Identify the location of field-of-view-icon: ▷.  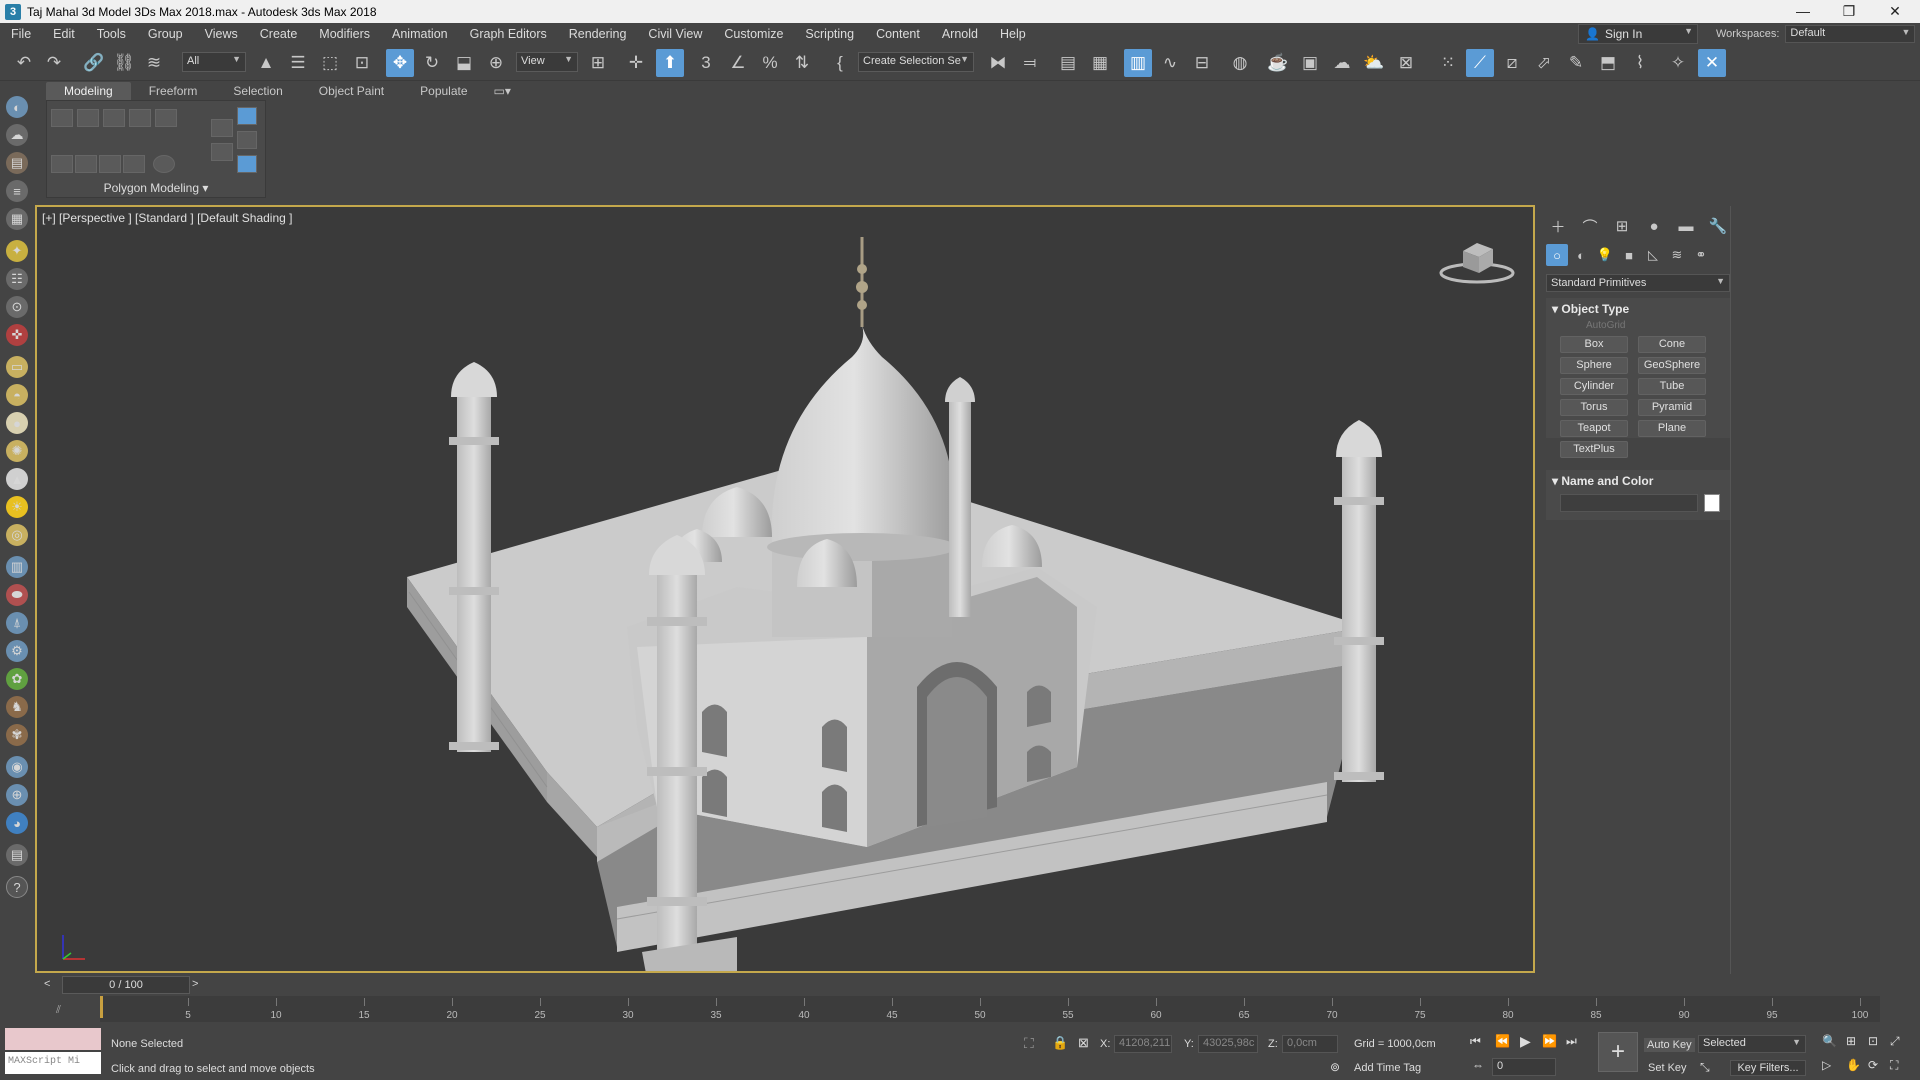
(1826, 1065).